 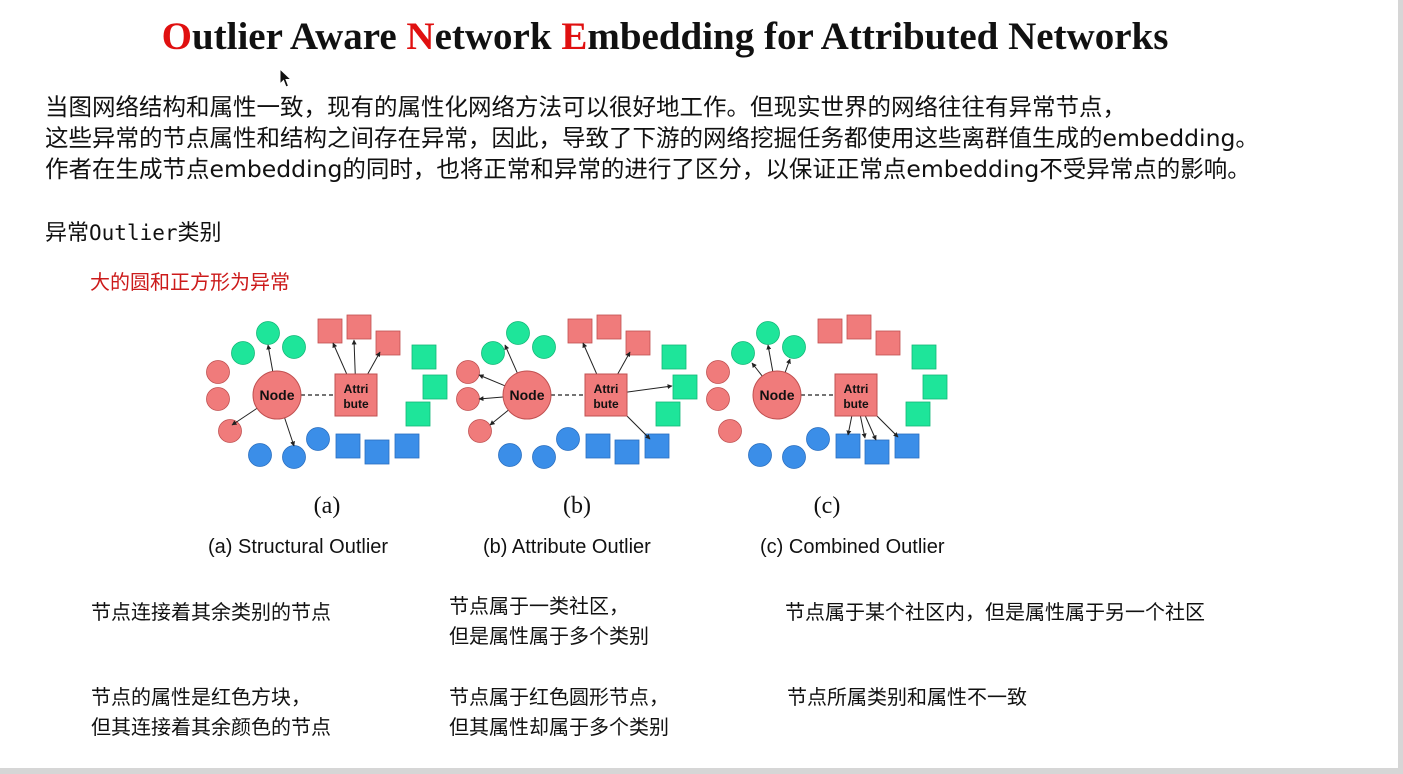 I want to click on title-seg-1: utlier Aware, so click(x=299, y=36).